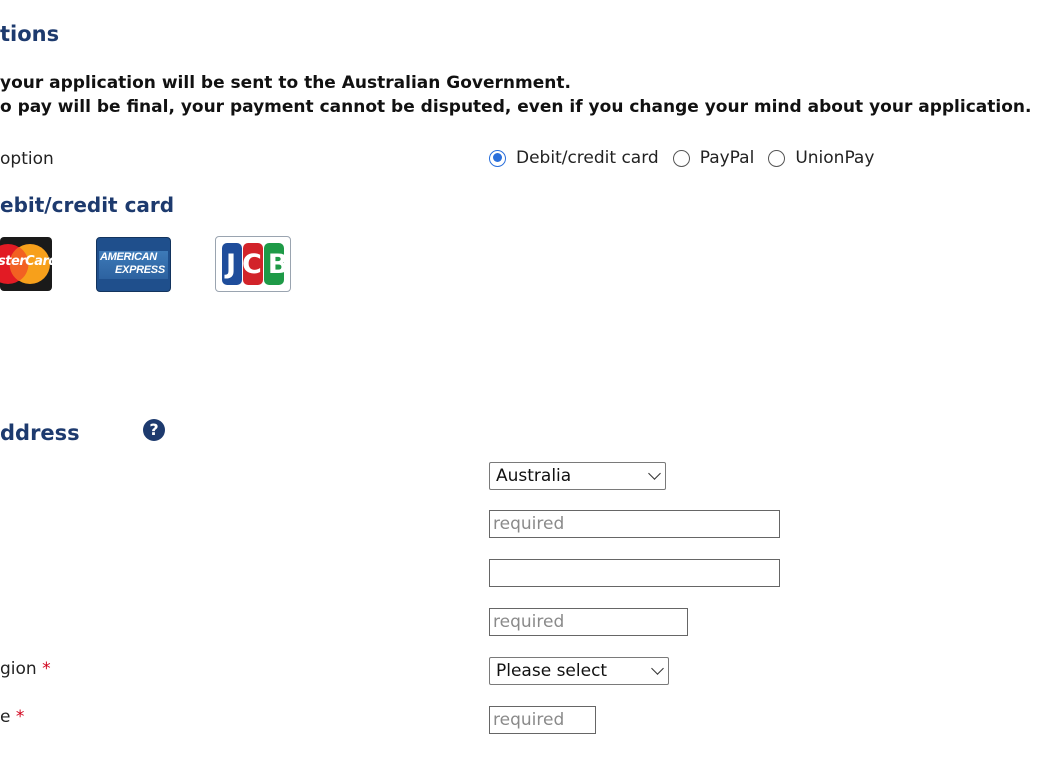  I want to click on section-title: tions, so click(30, 34).